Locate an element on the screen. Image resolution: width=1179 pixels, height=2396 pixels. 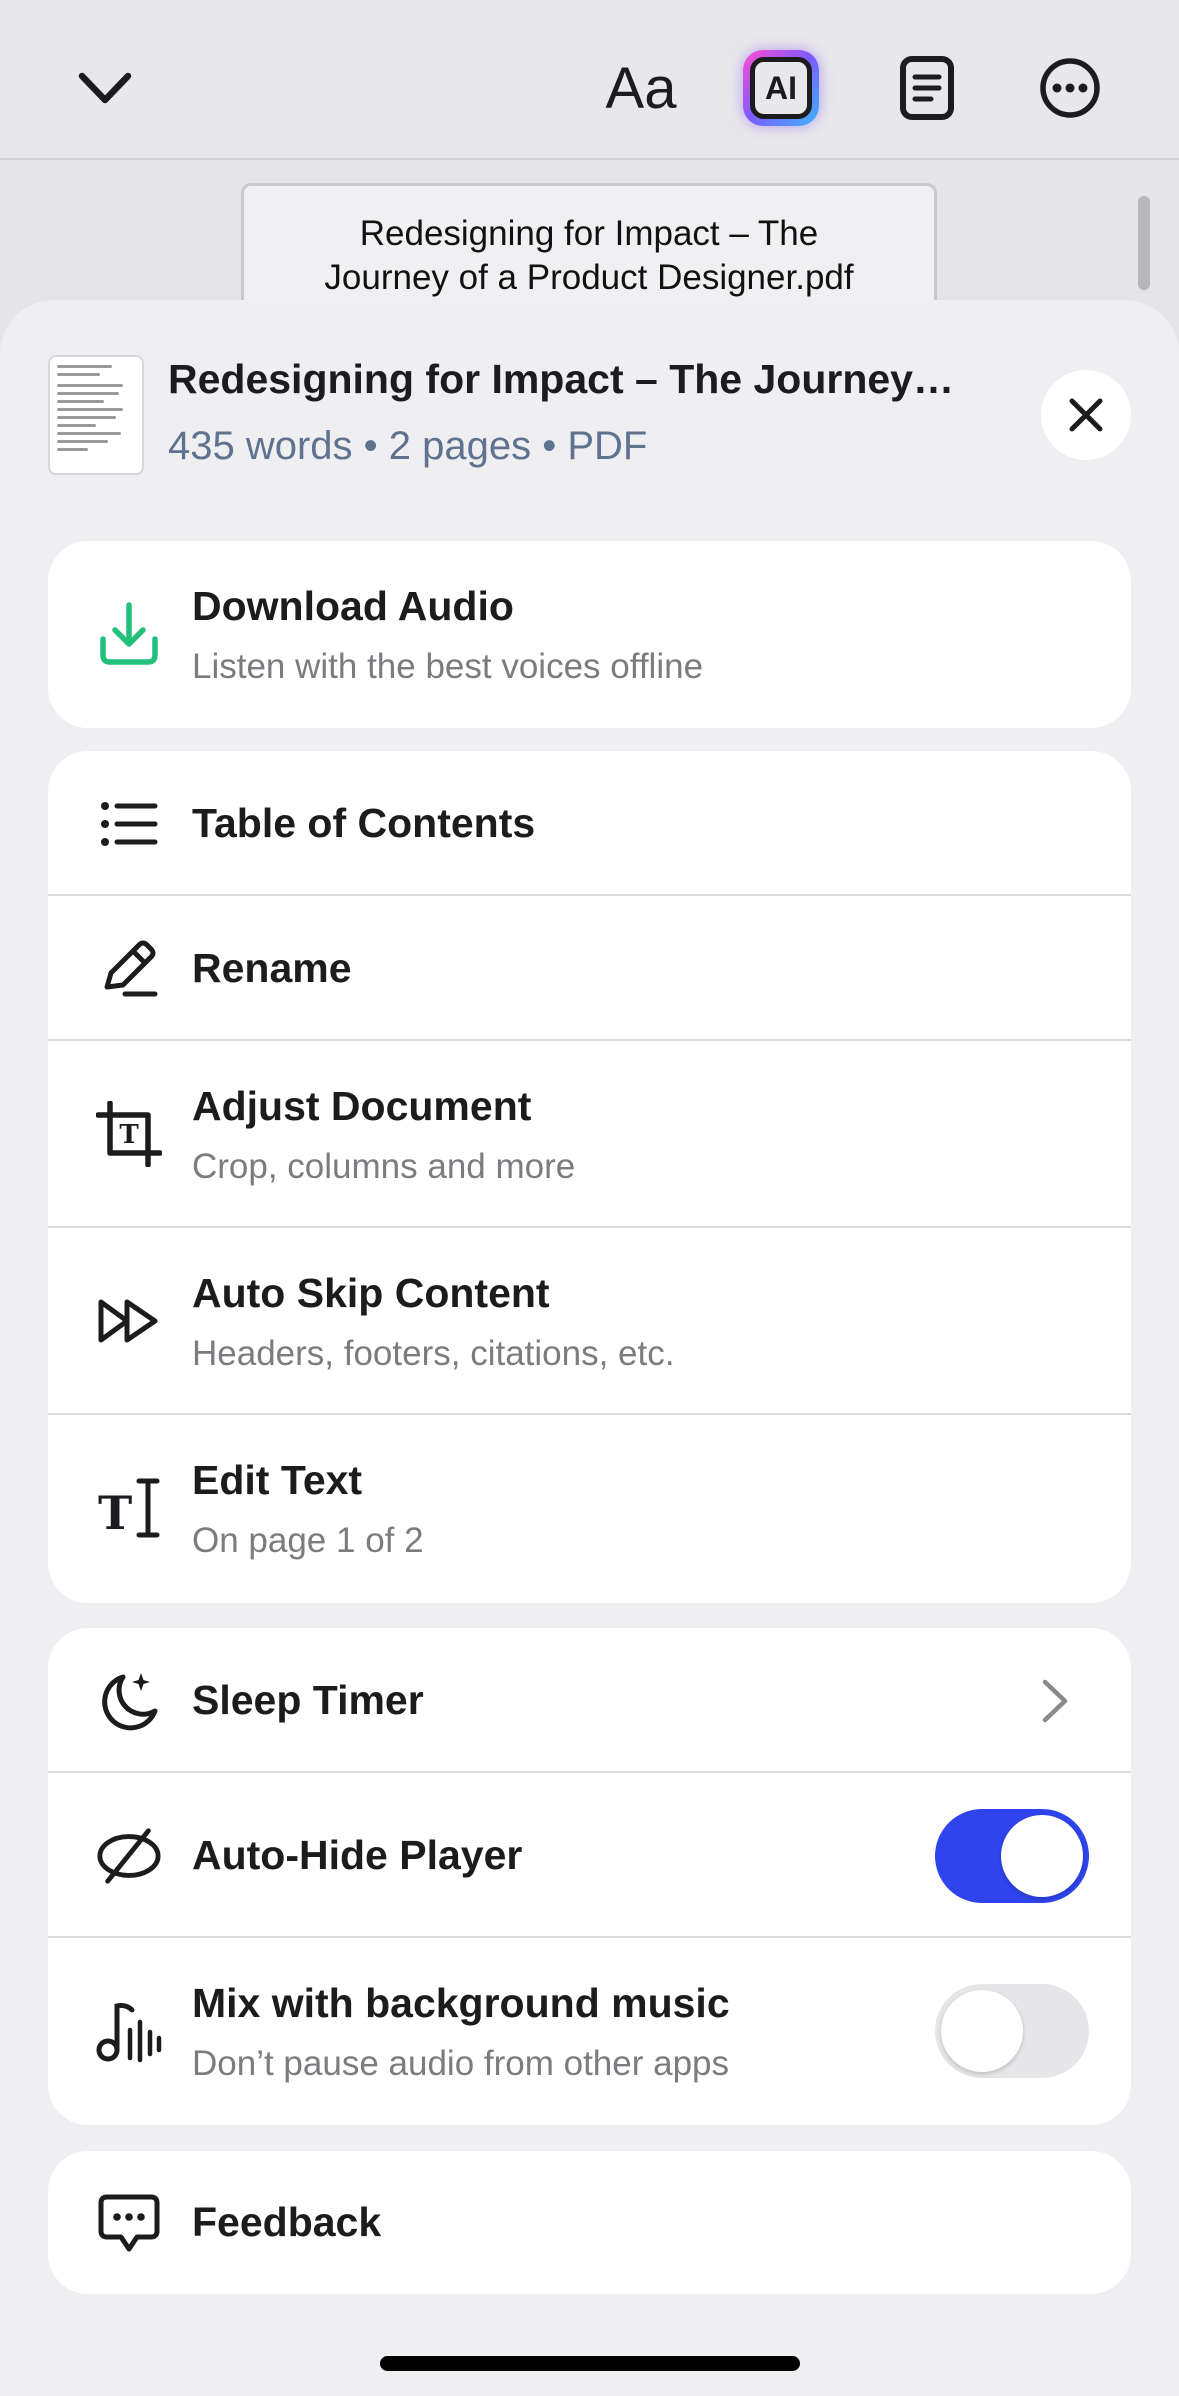
download-audio-subtitle: Listen with the best voices offline is located at coordinates (448, 666).